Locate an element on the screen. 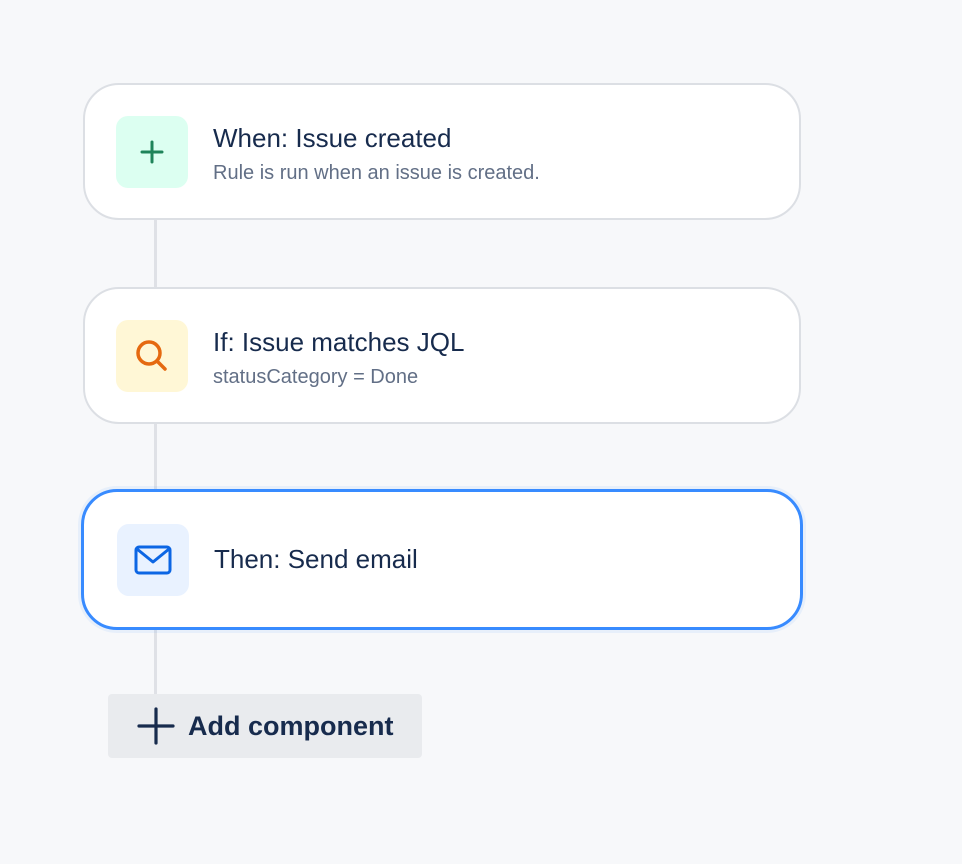 This screenshot has width=962, height=864. condition-icon-box is located at coordinates (152, 356).